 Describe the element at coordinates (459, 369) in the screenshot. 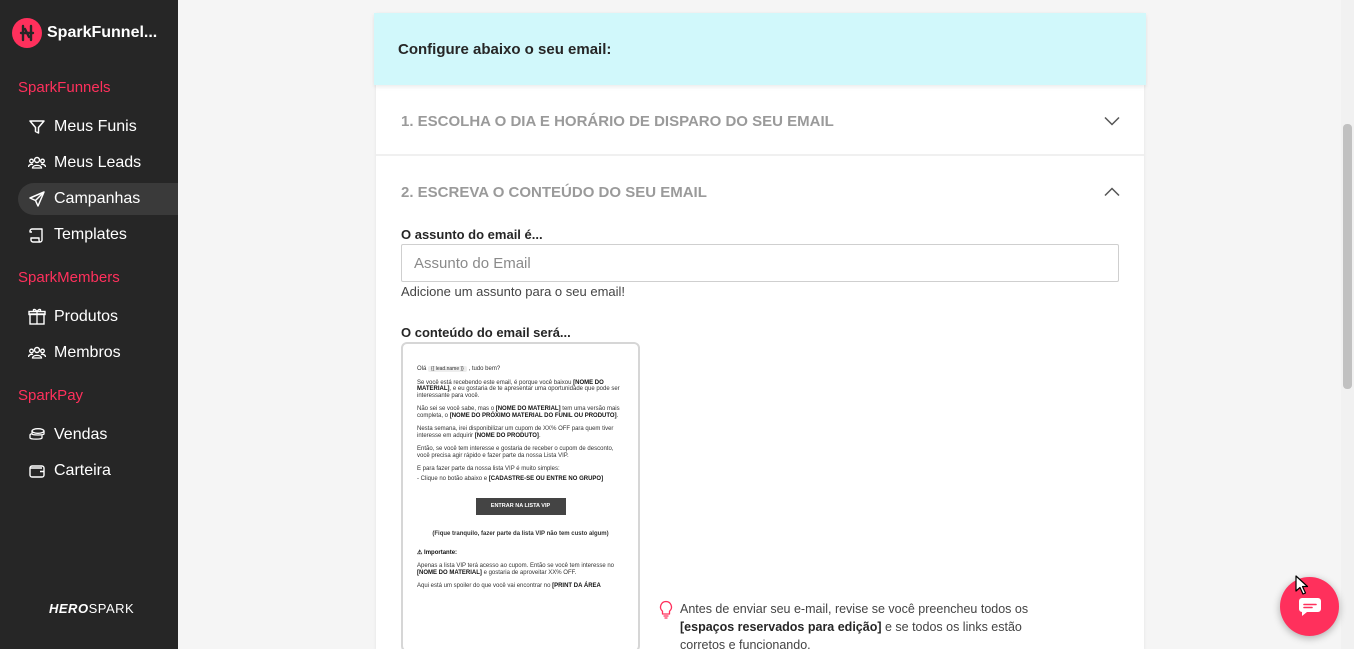

I see `preview-greeting: Olá {{ lead.name }} , tudo bem?` at that location.